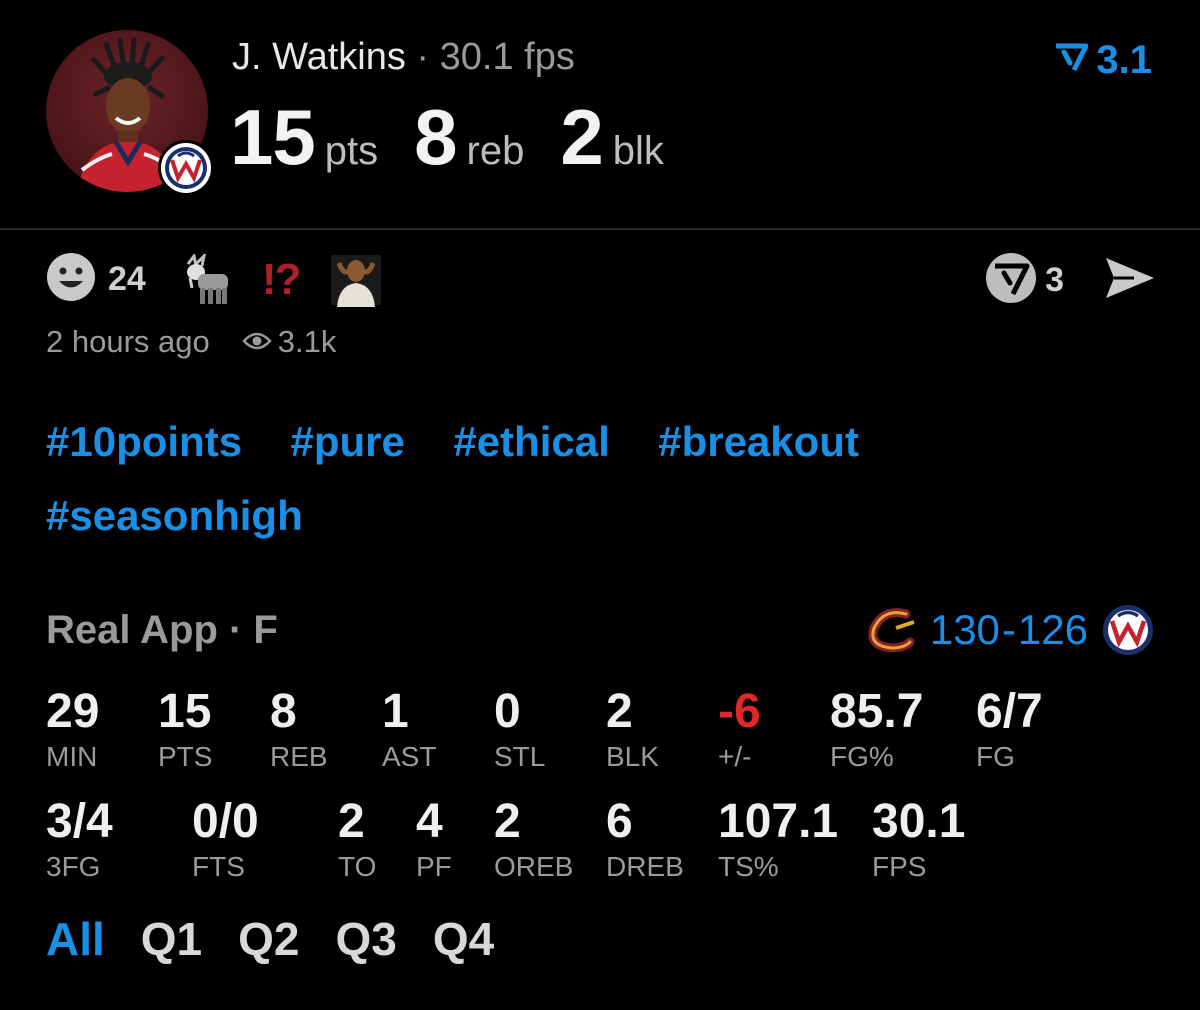  Describe the element at coordinates (128, 341) in the screenshot. I see `post-time: 2 hours ago` at that location.